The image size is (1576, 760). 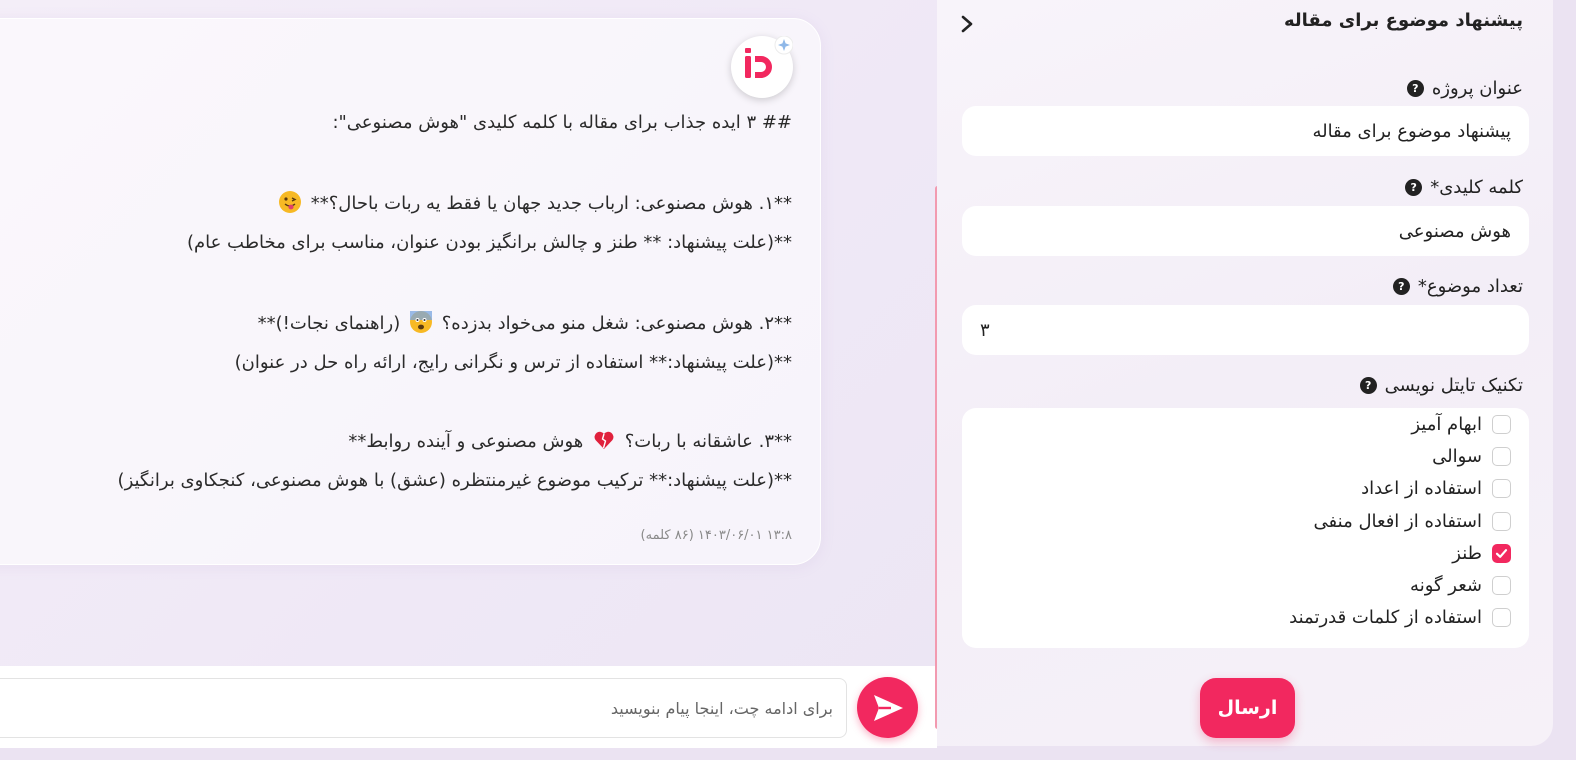 I want to click on technique-option-question: سوالی, so click(x=1471, y=456).